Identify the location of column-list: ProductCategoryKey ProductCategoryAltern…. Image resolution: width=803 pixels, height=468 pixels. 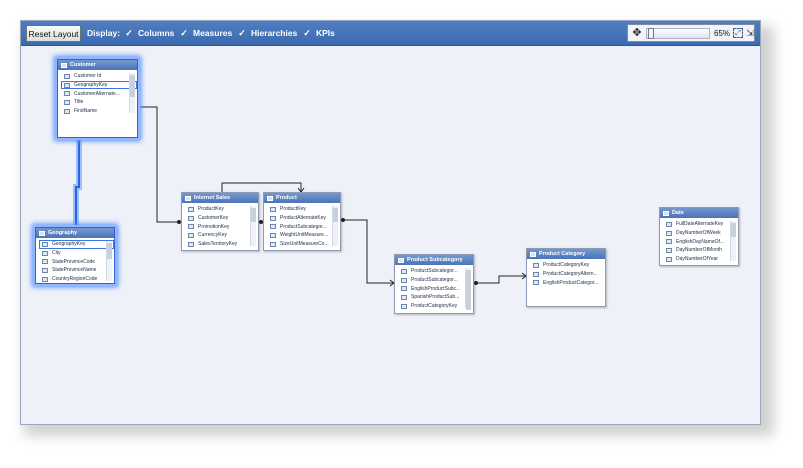
(566, 273).